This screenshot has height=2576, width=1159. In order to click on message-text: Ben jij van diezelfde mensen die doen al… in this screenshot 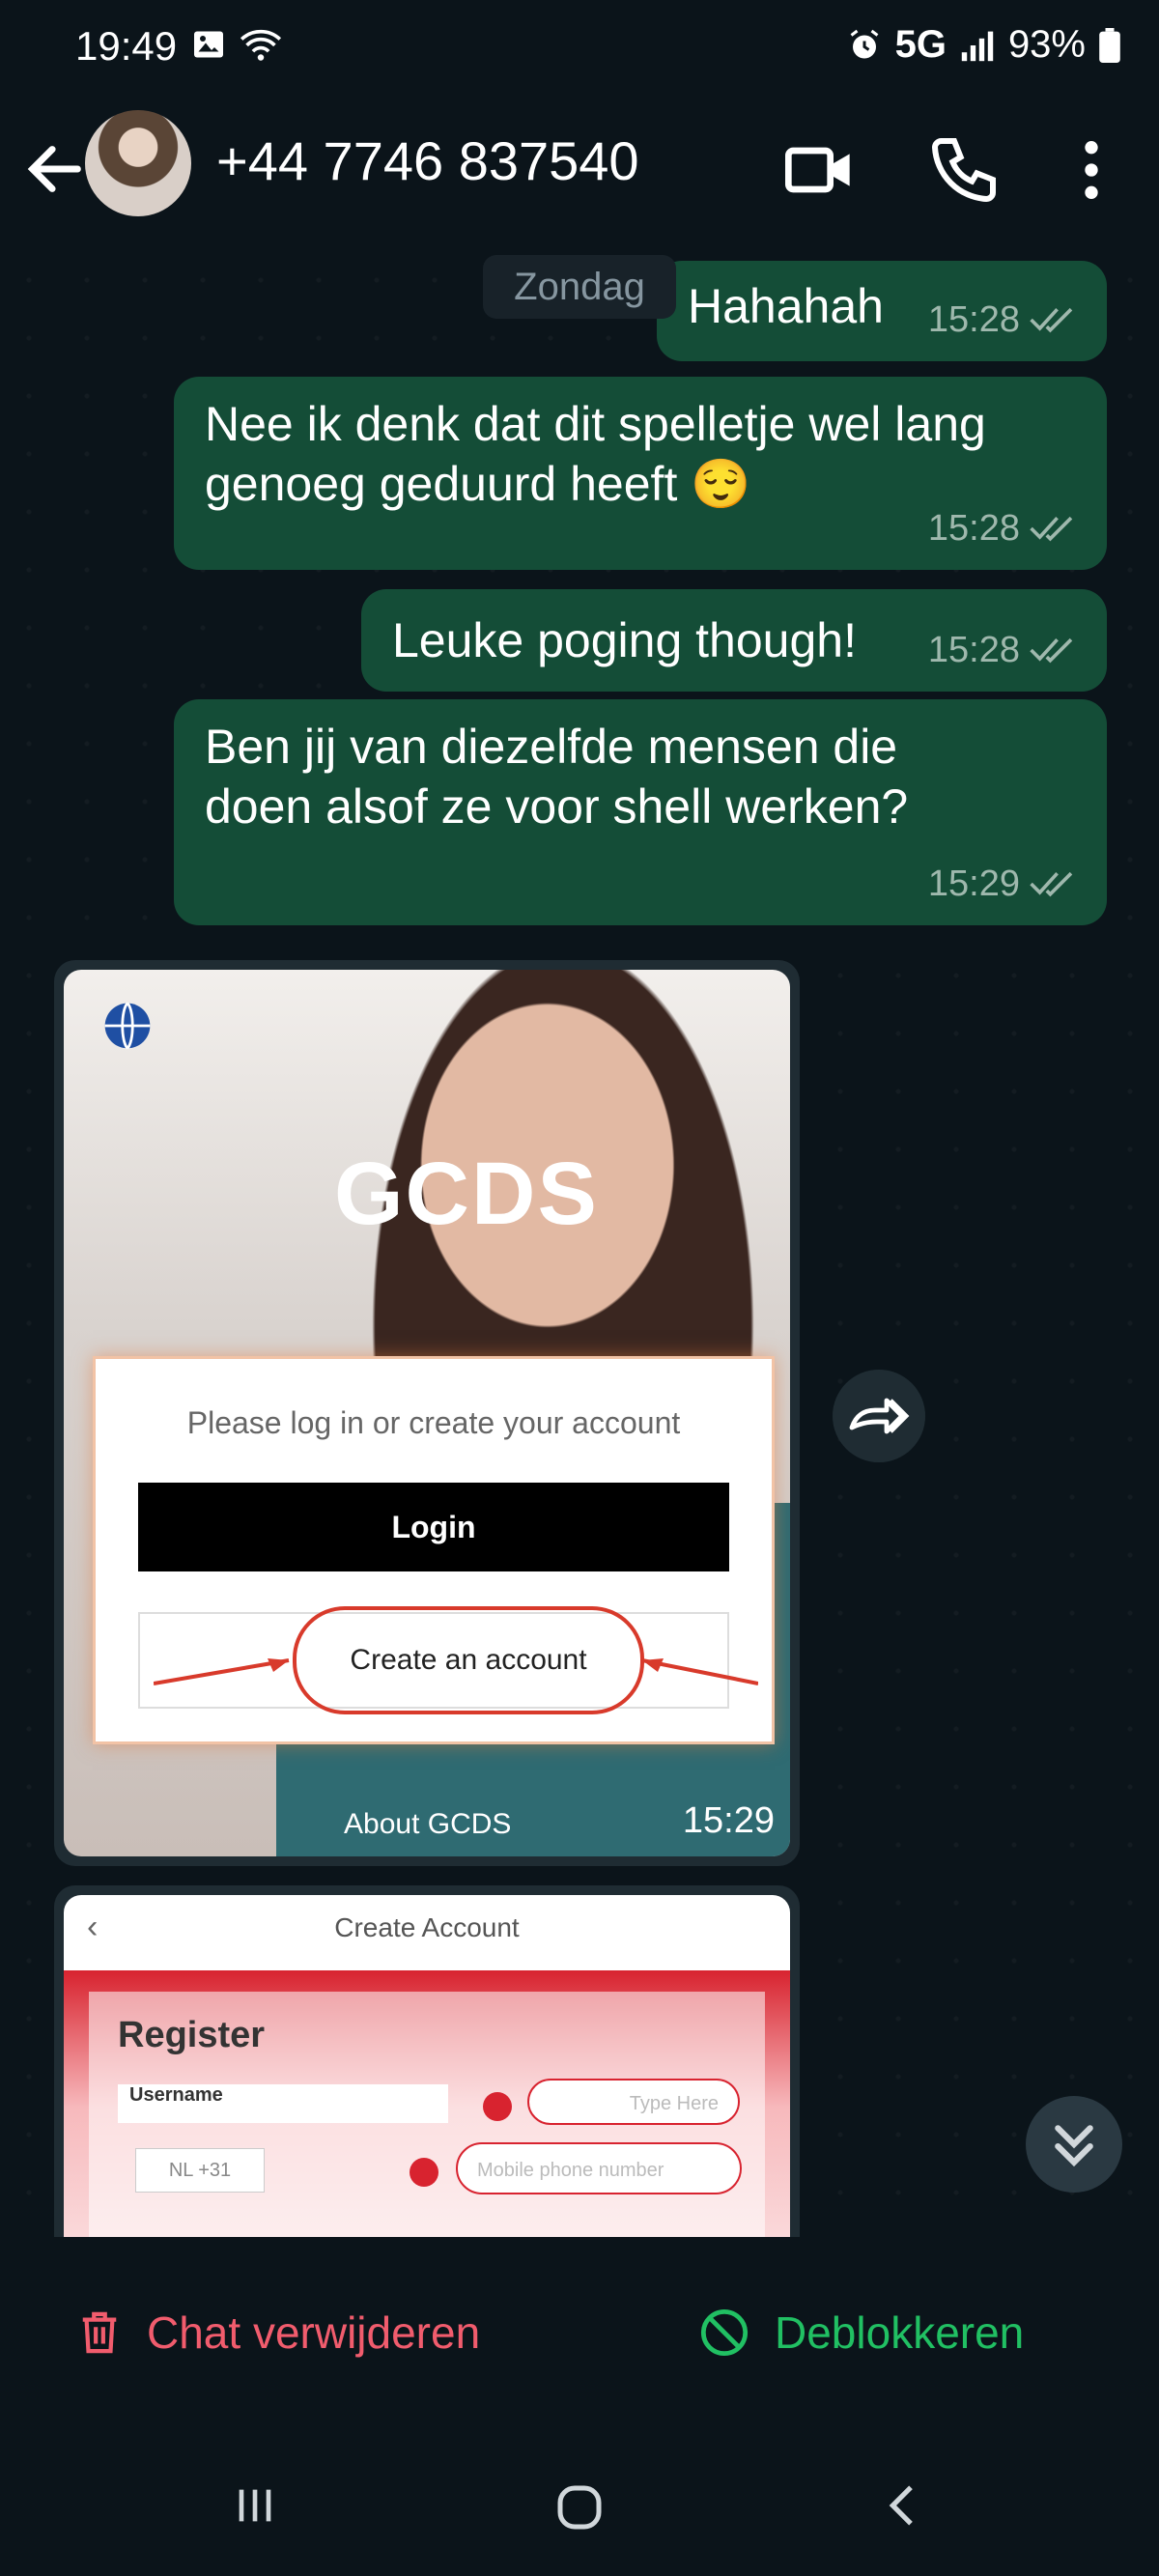, I will do `click(557, 777)`.